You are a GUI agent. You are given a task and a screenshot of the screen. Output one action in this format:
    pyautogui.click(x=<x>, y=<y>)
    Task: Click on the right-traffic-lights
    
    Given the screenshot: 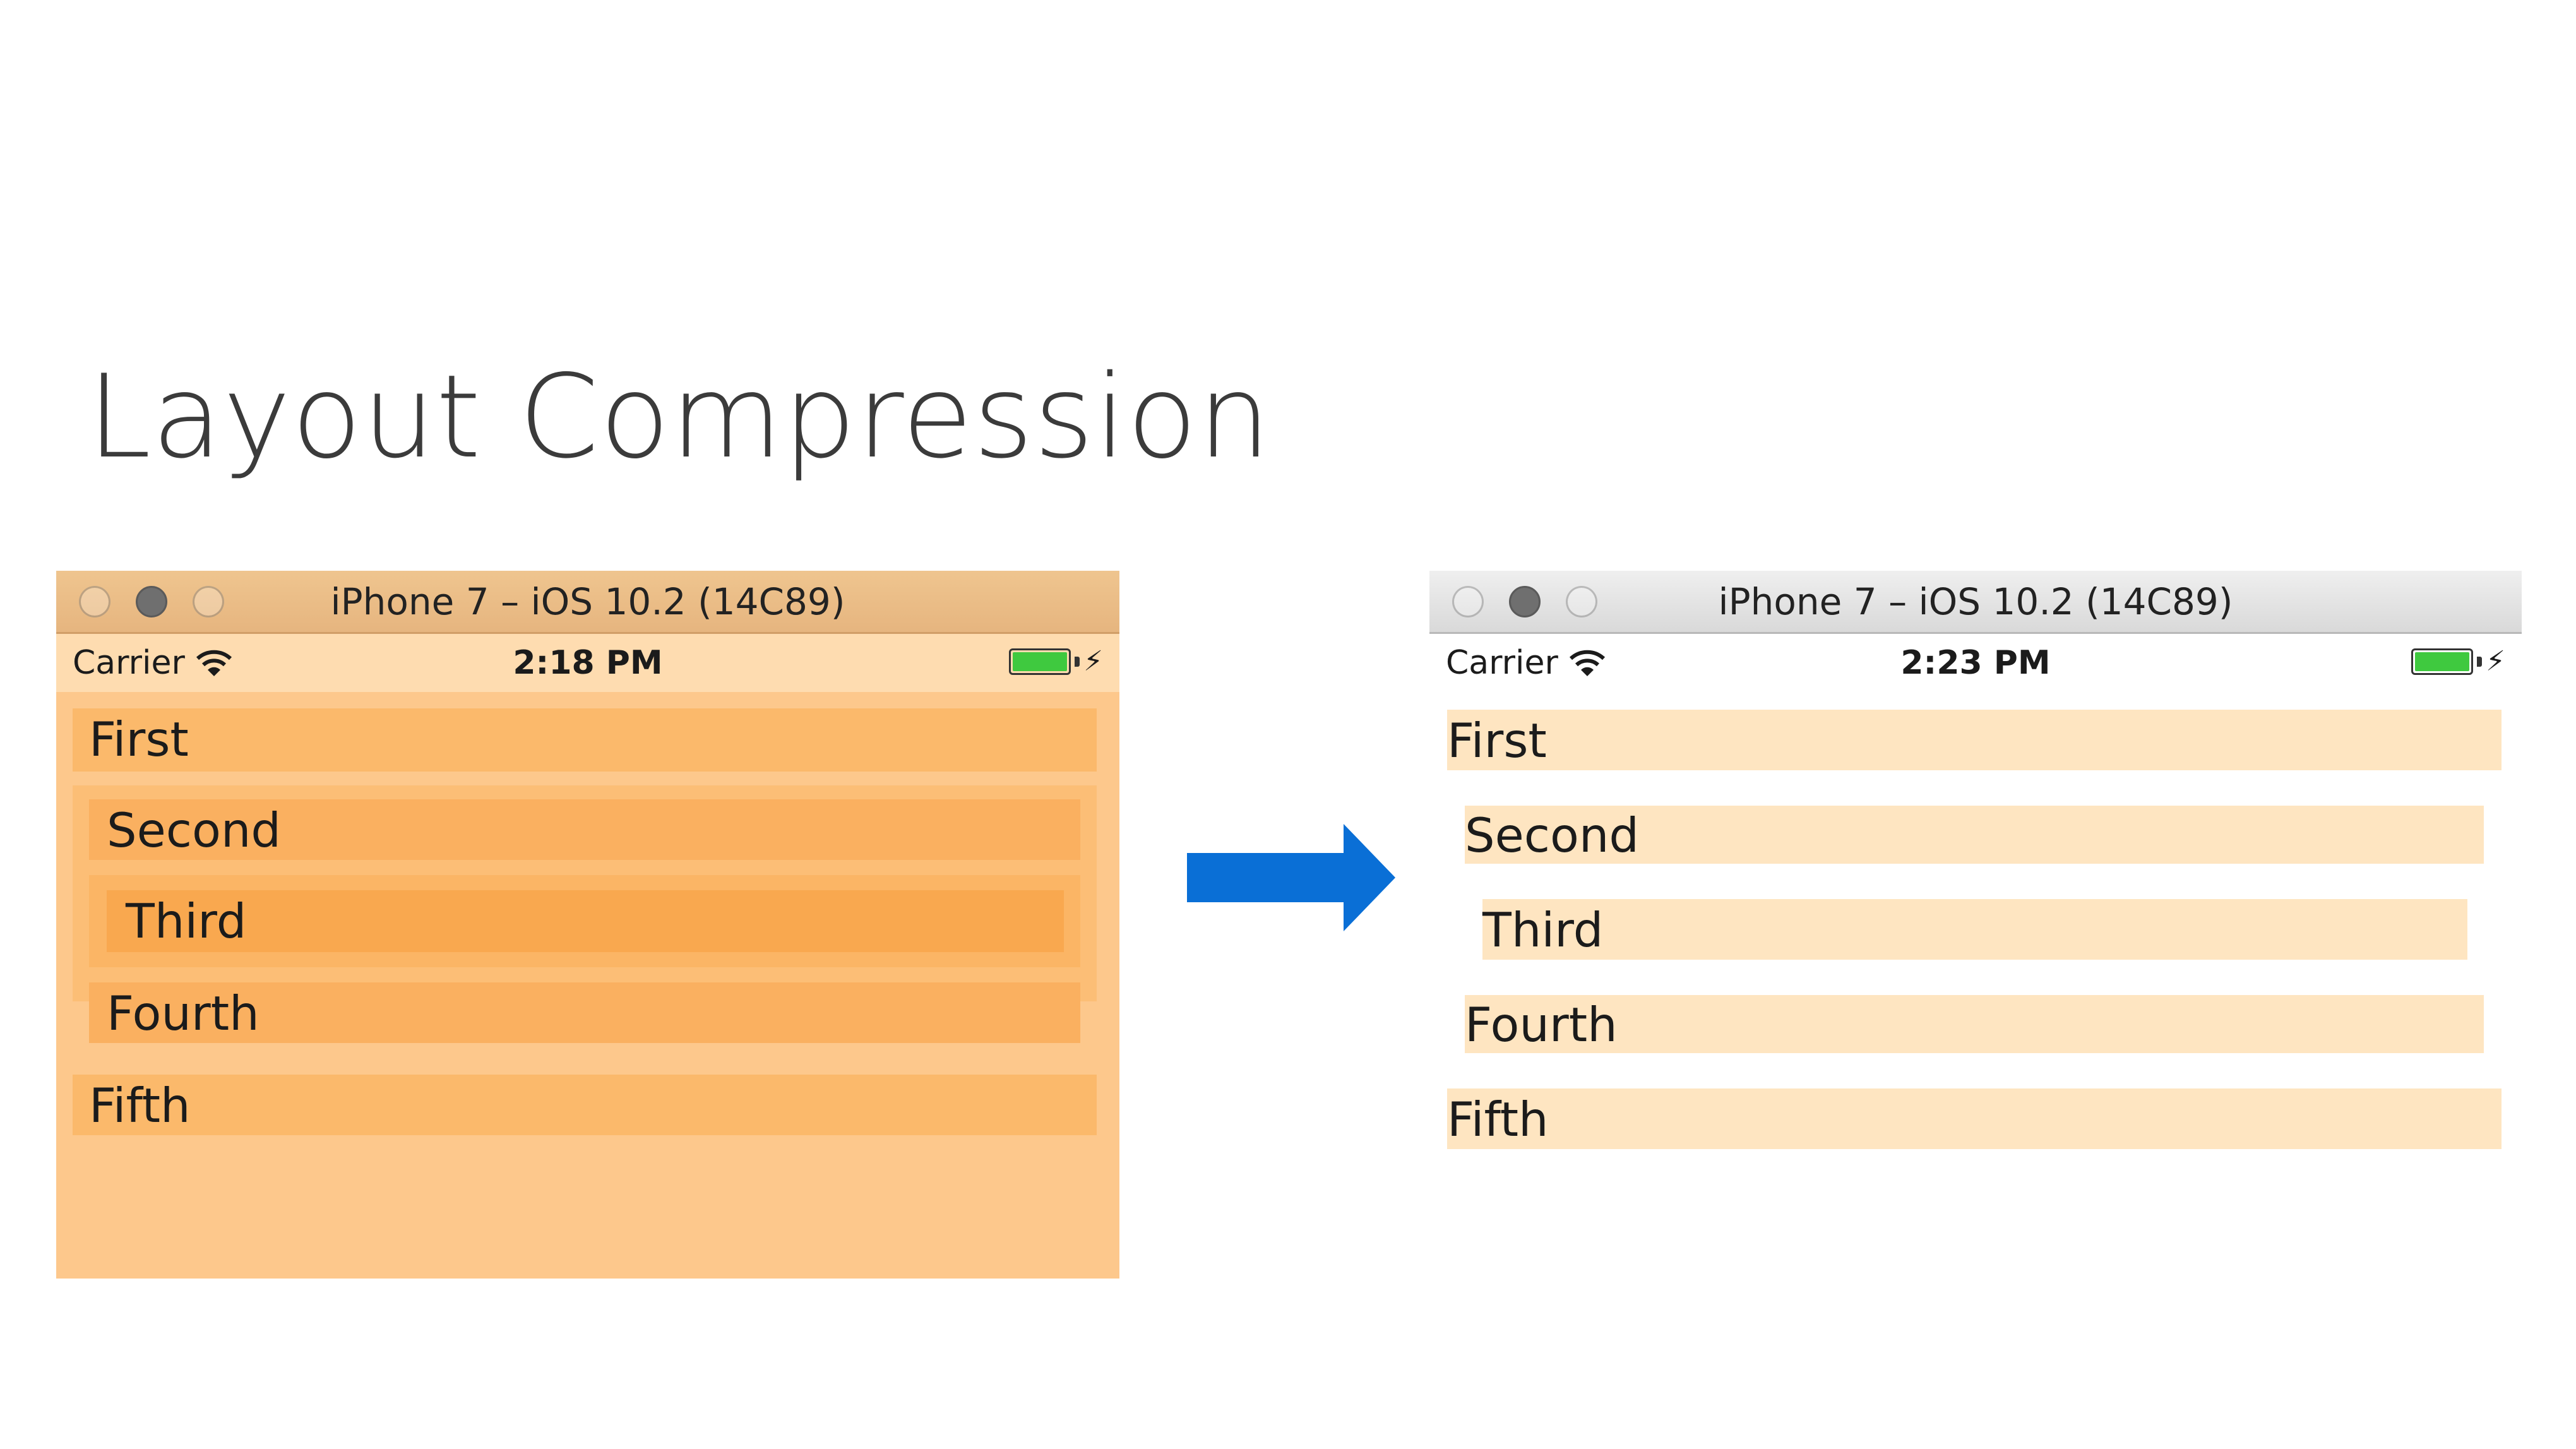 What is the action you would take?
    pyautogui.click(x=1524, y=601)
    